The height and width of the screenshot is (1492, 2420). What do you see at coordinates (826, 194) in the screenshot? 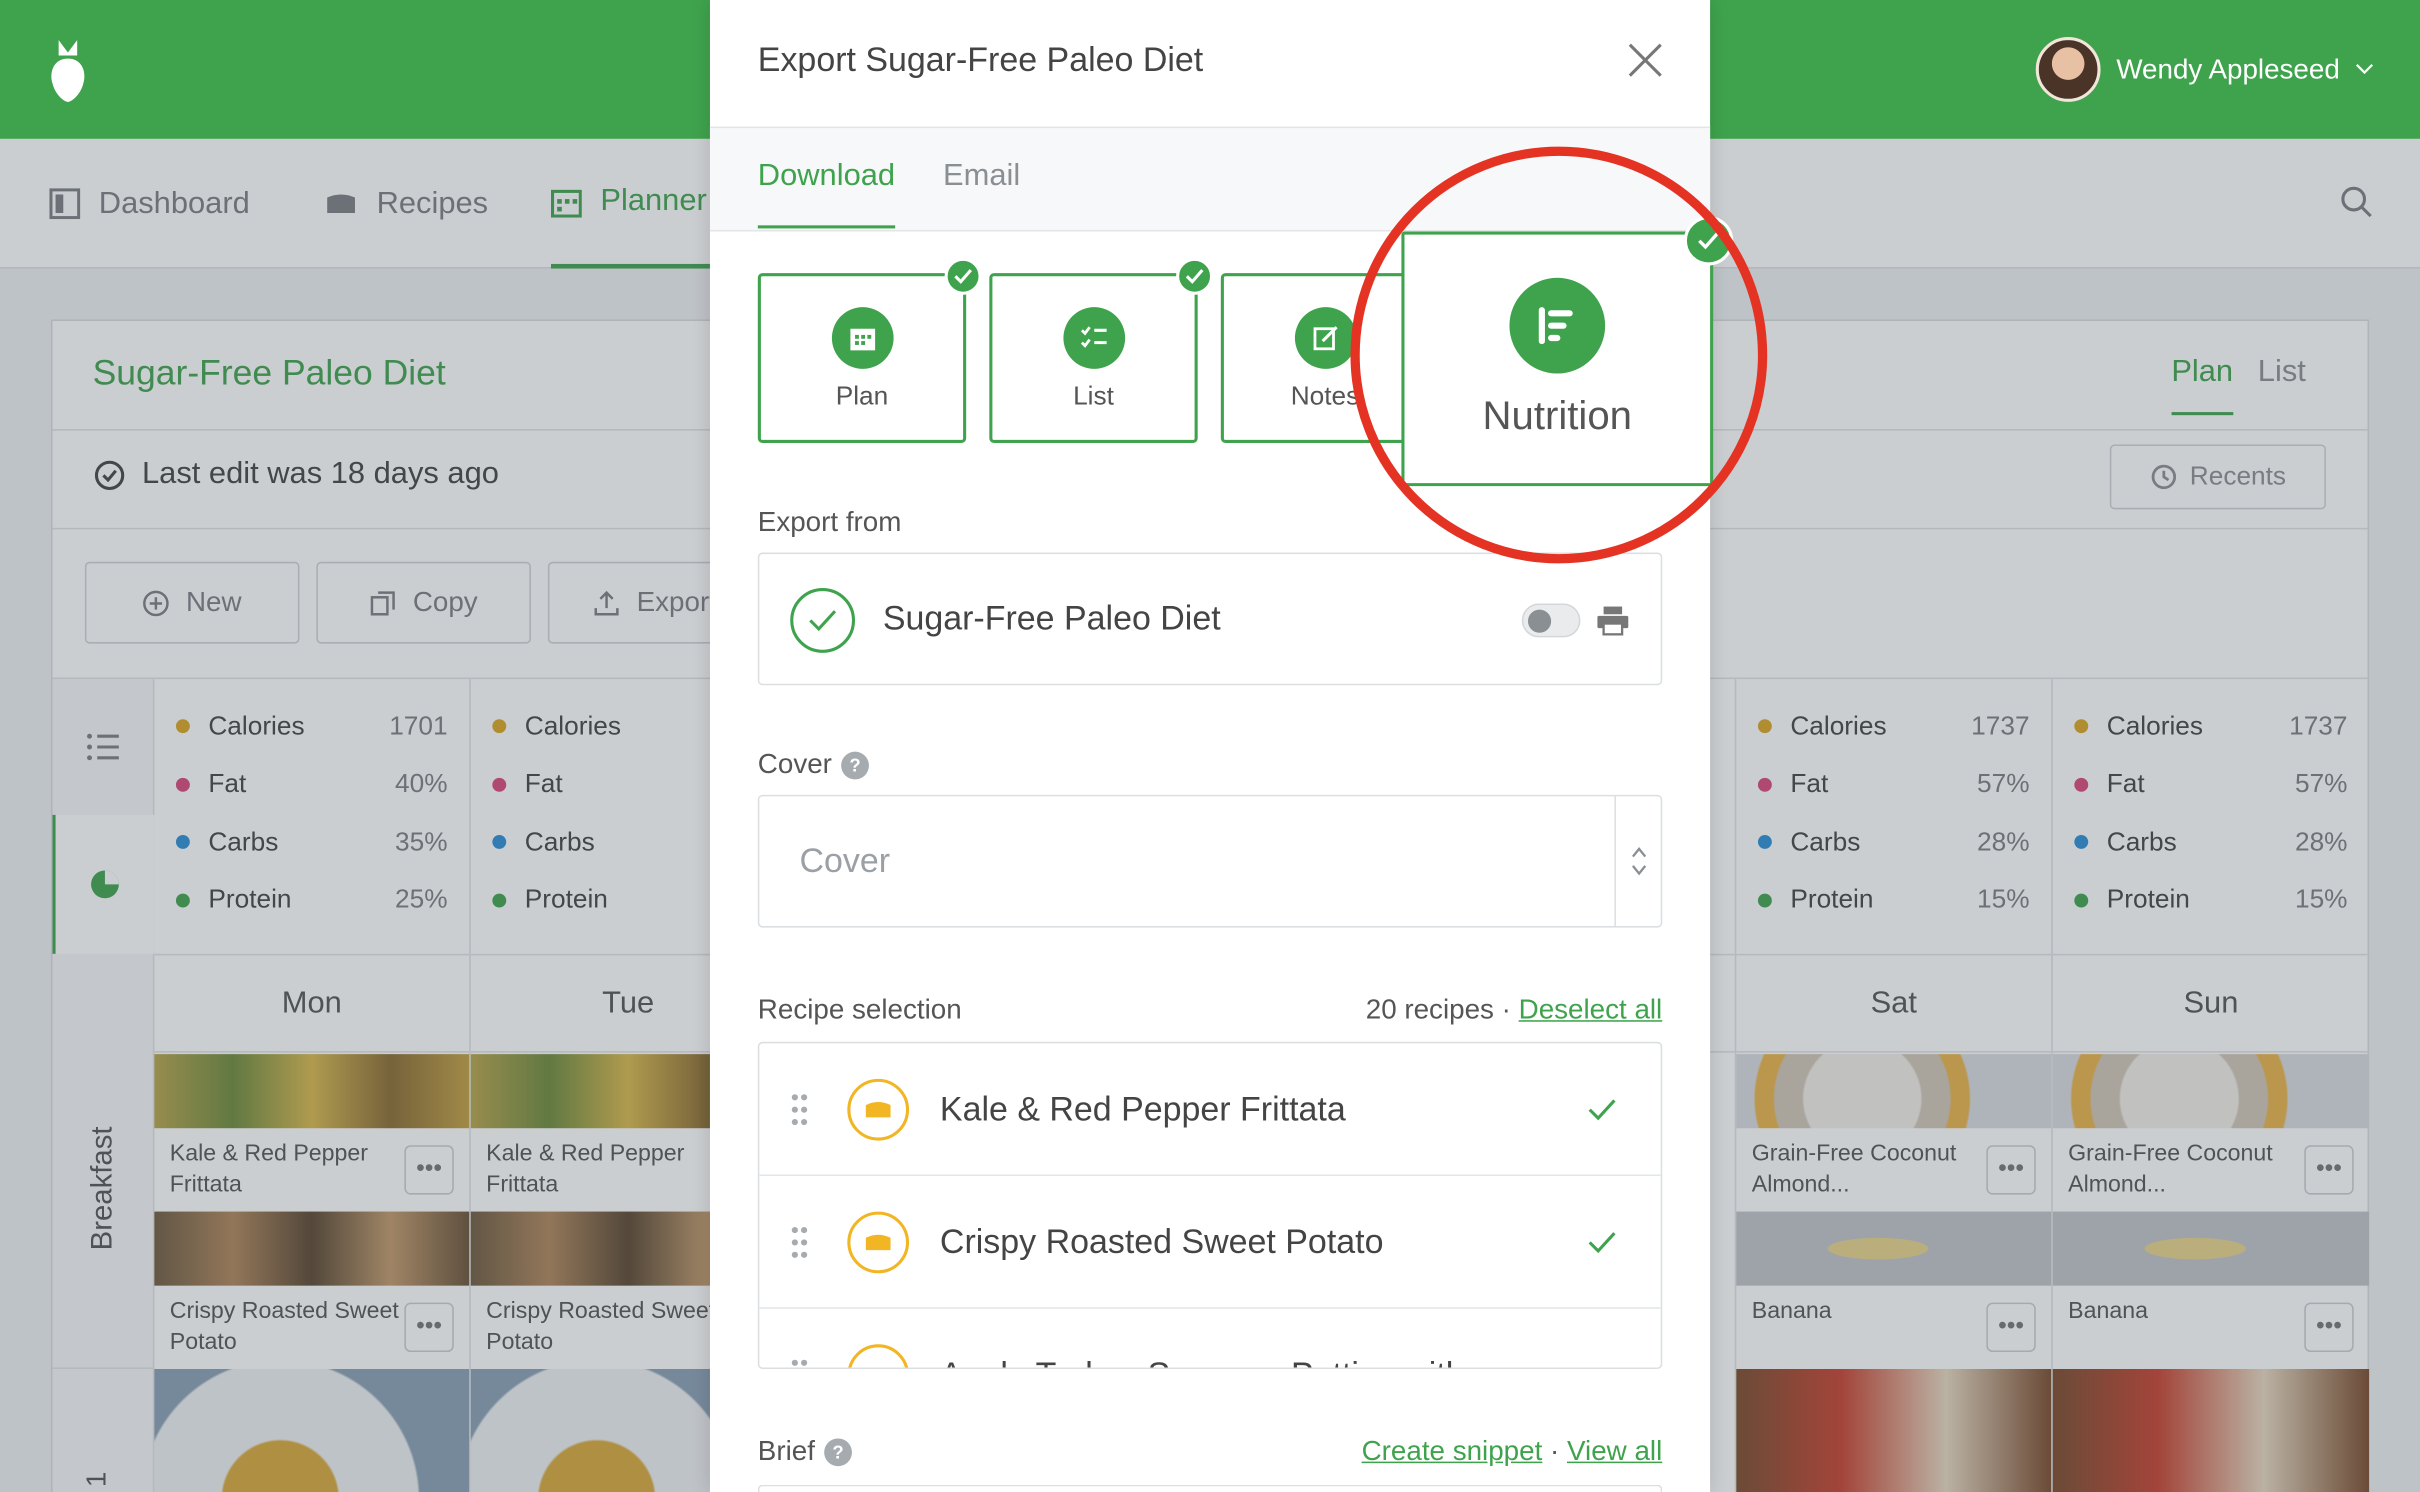
I see `tab-download: Download` at bounding box center [826, 194].